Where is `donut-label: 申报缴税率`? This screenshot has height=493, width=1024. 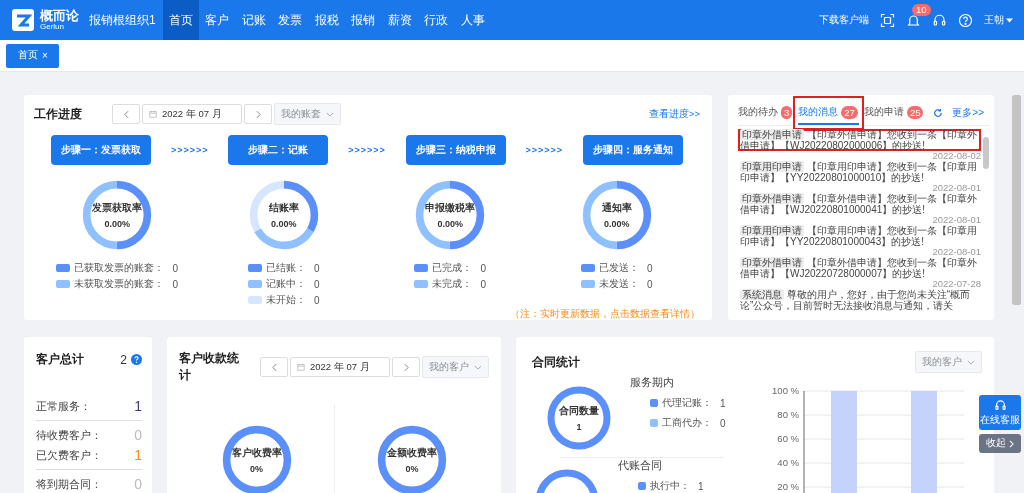
donut-label: 申报缴税率 is located at coordinates (450, 208).